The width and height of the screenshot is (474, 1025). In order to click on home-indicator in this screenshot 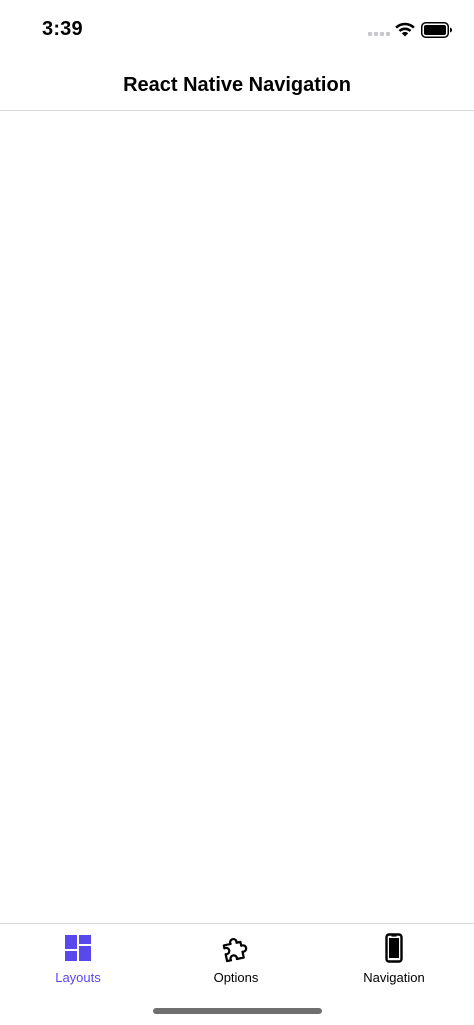, I will do `click(237, 1011)`.